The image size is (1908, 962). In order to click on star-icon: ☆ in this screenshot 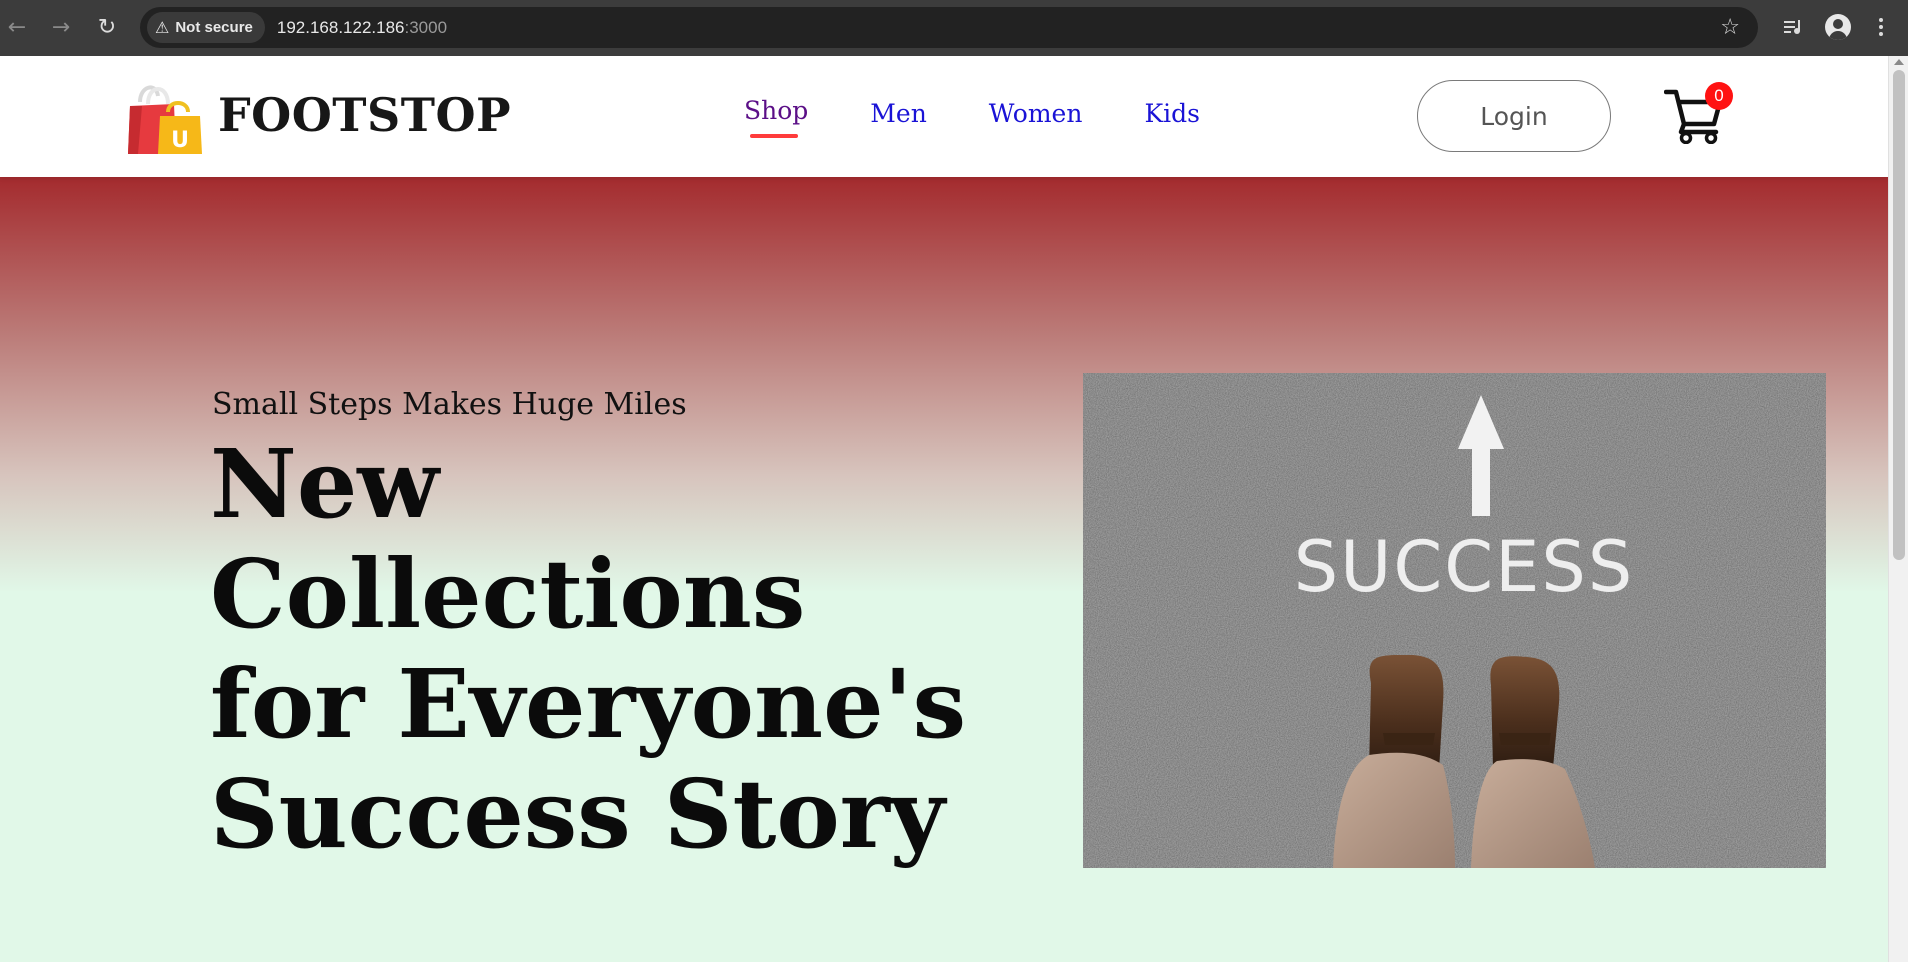, I will do `click(1730, 27)`.